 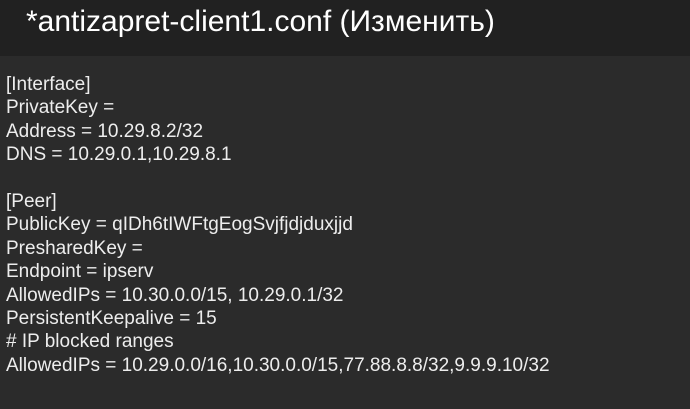 I want to click on code-line: PrivateKey =, so click(x=346, y=107).